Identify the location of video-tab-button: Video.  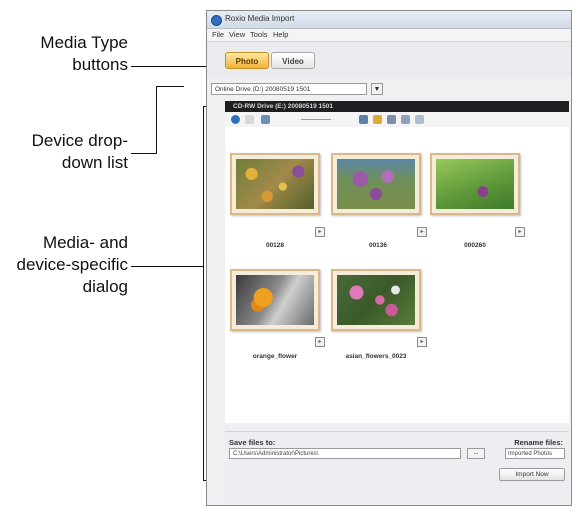
(293, 60).